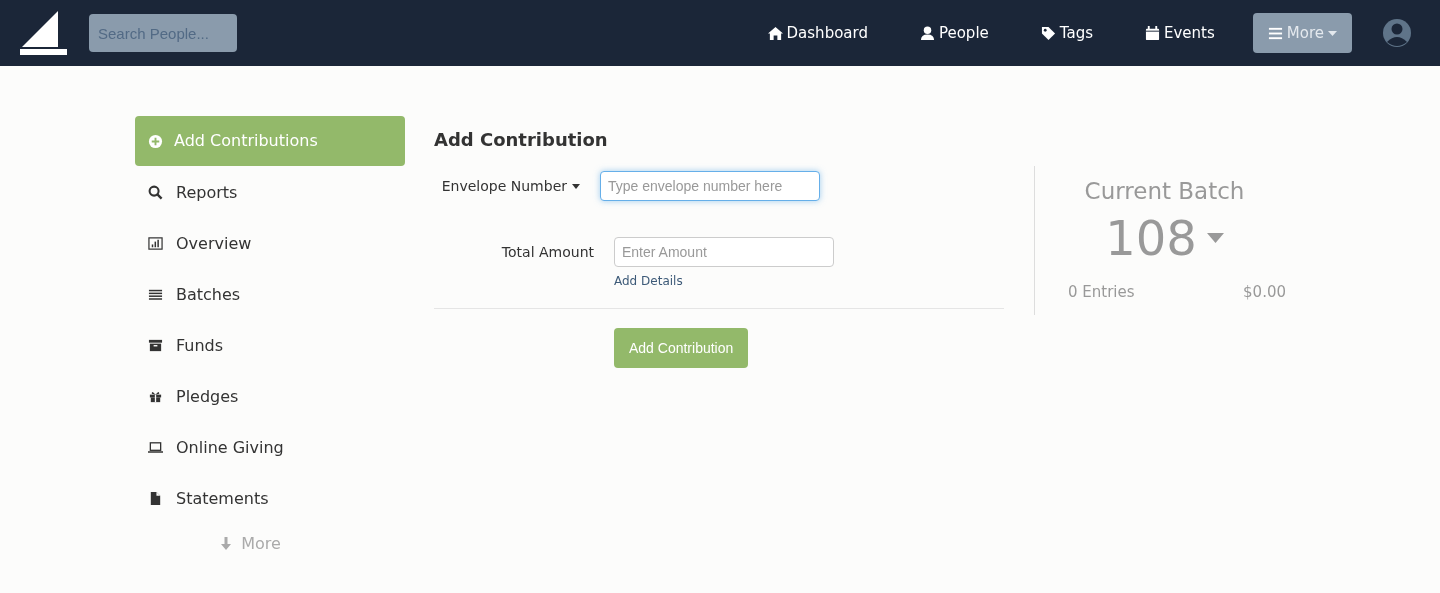 This screenshot has width=1440, height=593. I want to click on calendar-icon, so click(1152, 33).